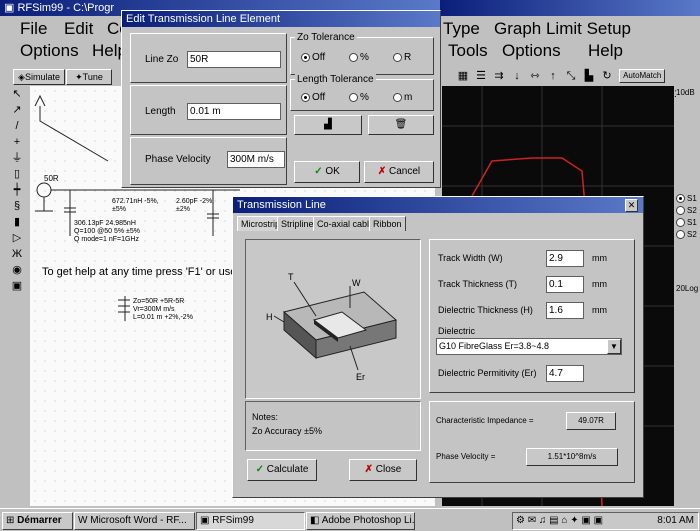  What do you see at coordinates (481, 76) in the screenshot?
I see `align-icon: ☰` at bounding box center [481, 76].